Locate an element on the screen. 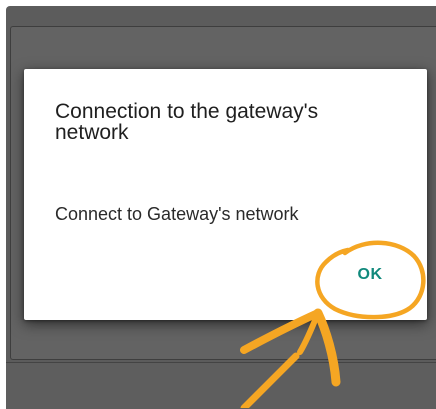  ok-button: OK is located at coordinates (370, 275).